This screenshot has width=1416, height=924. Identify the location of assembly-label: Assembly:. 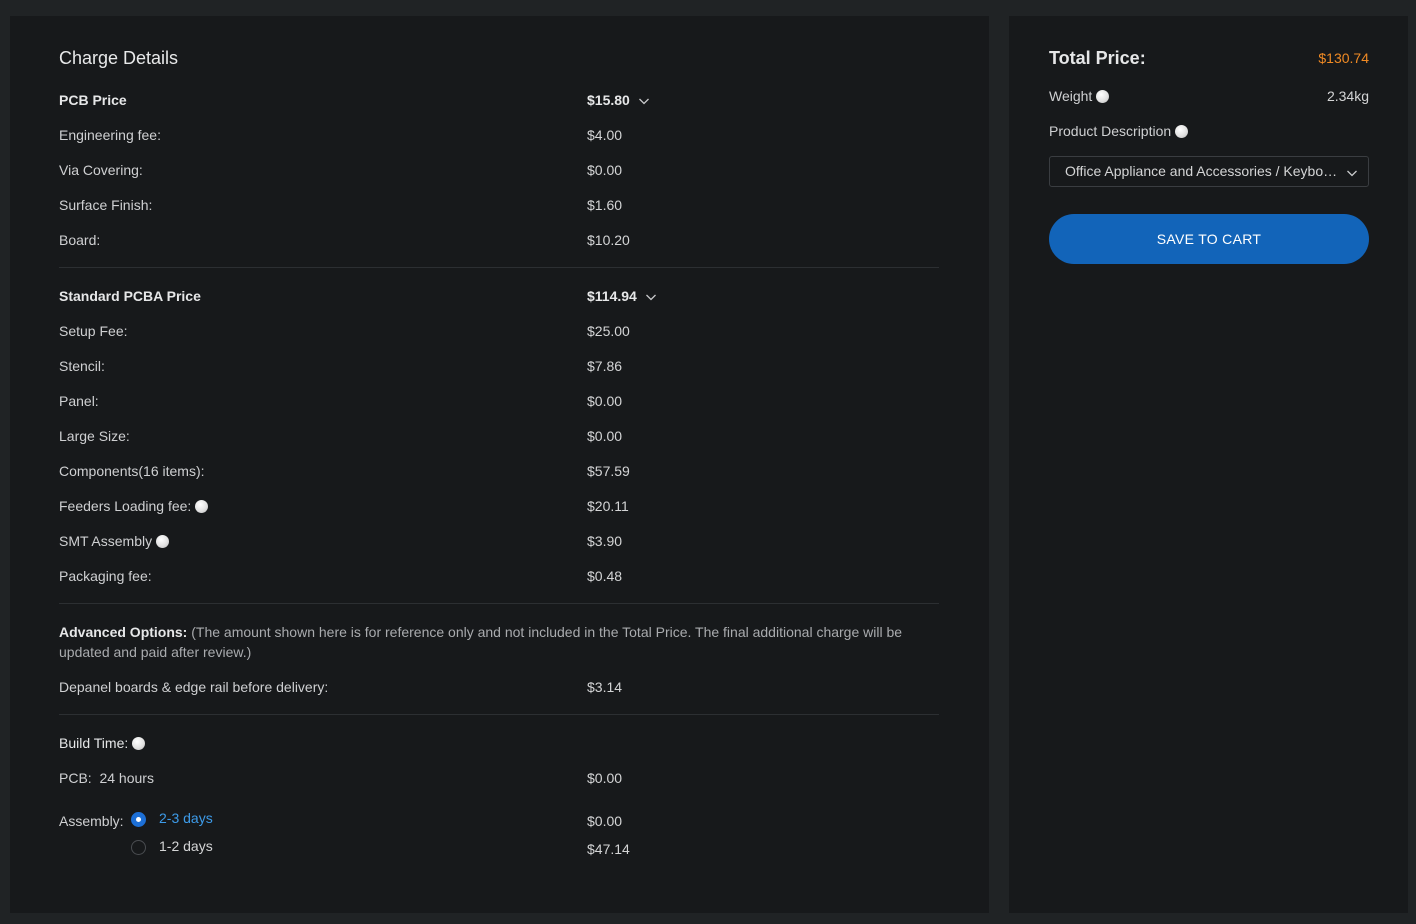
(91, 821).